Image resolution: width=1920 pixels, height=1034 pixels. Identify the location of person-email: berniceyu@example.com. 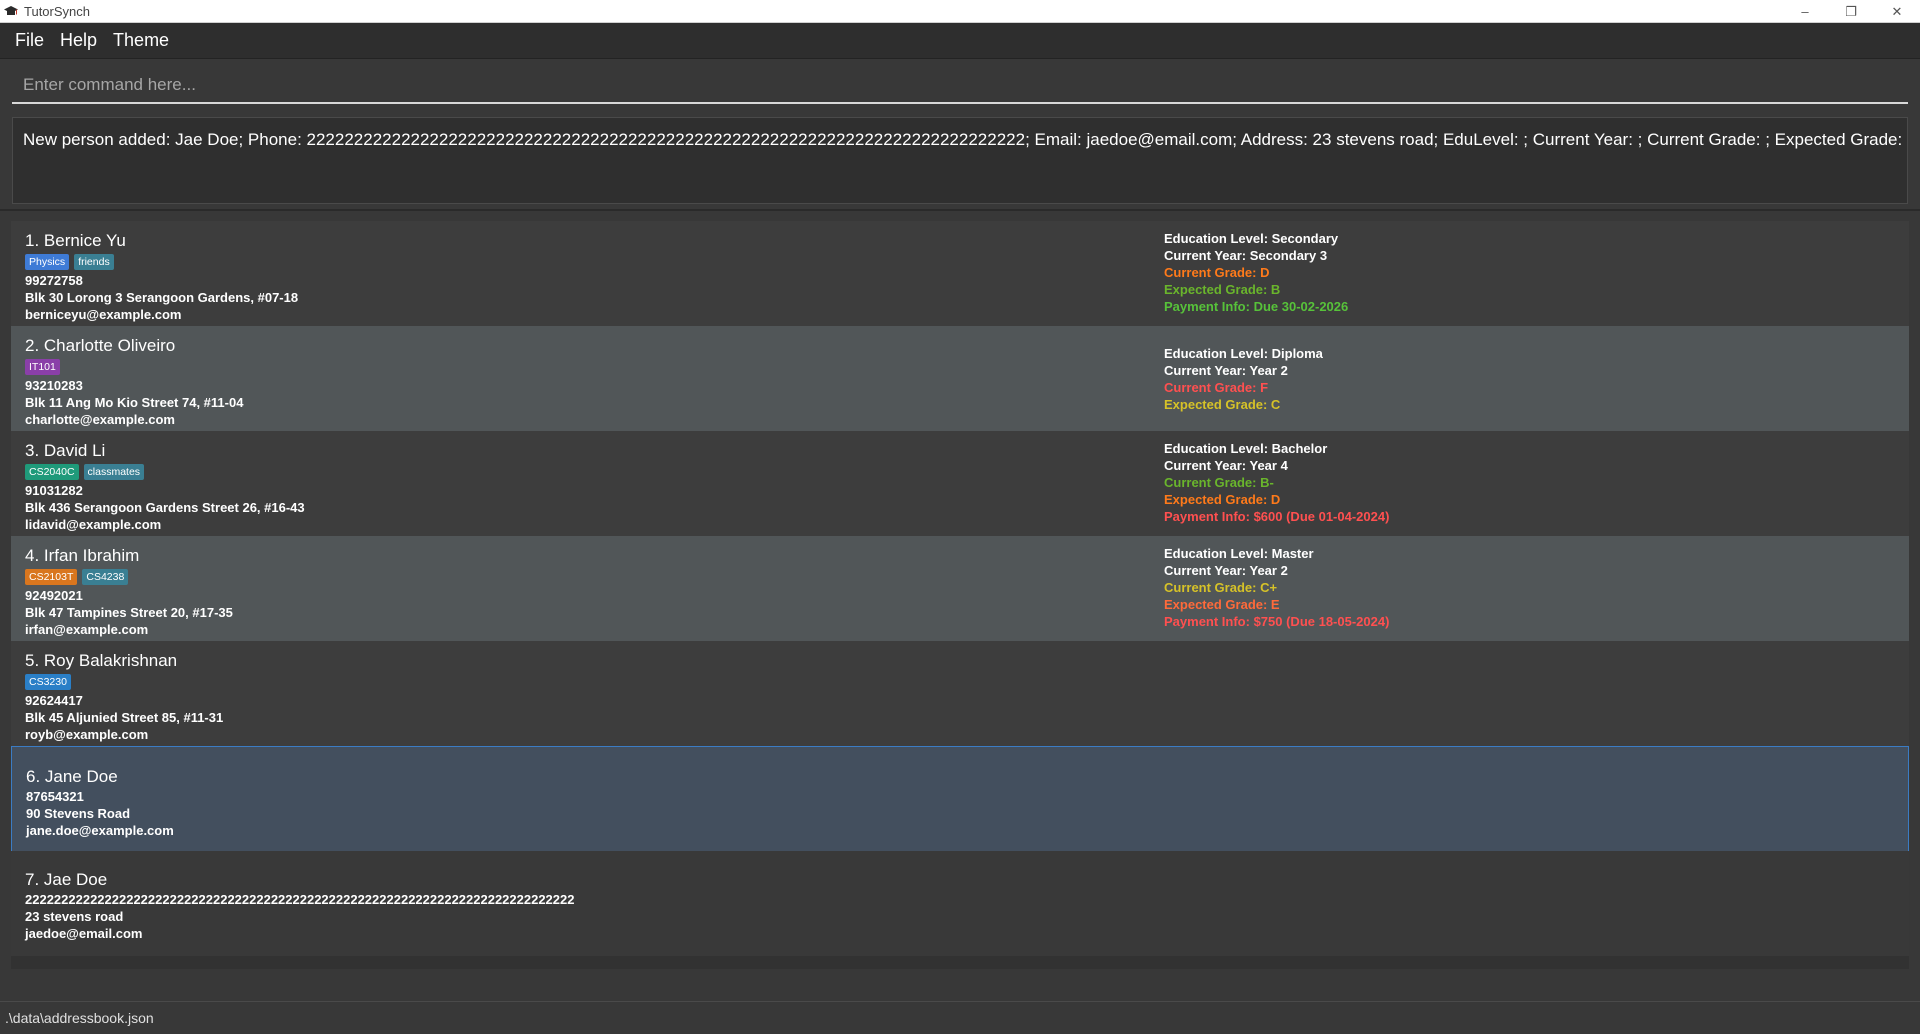
(103, 314).